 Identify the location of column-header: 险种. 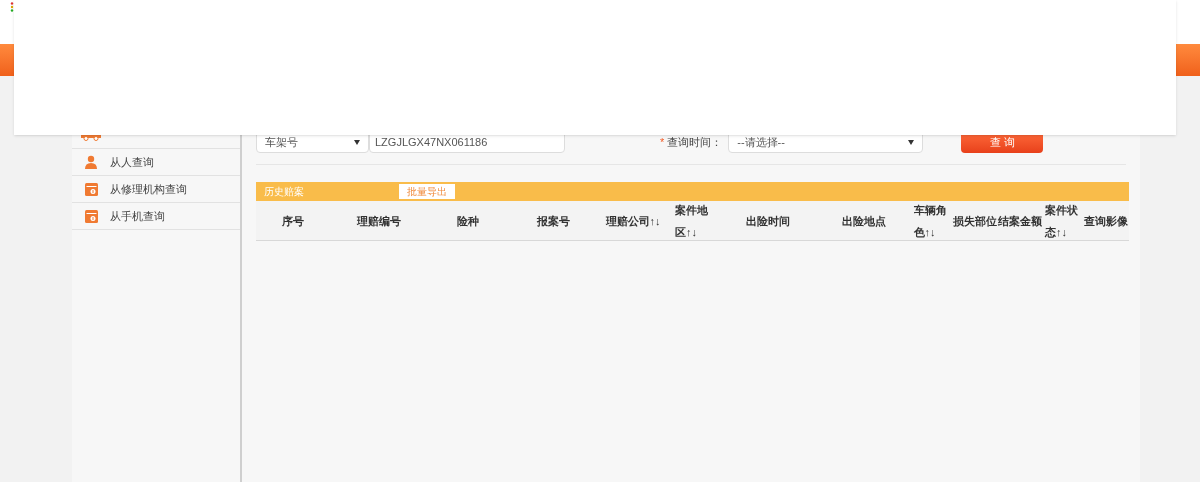
(468, 221).